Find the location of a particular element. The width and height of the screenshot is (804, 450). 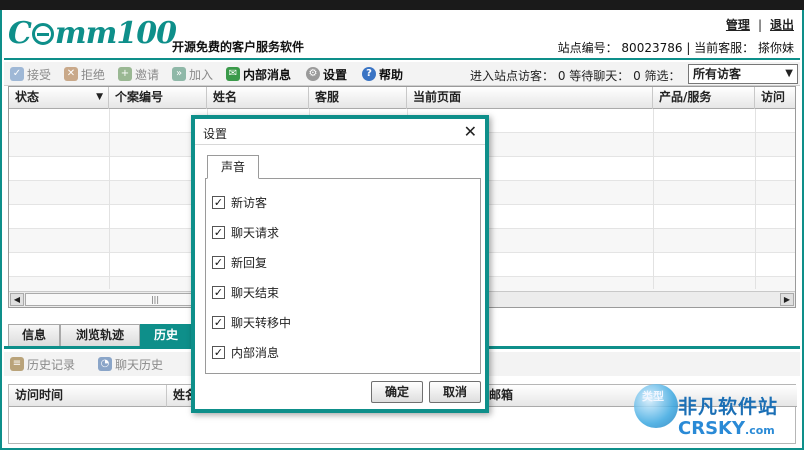

column-header-operator: 客服 is located at coordinates (358, 98).